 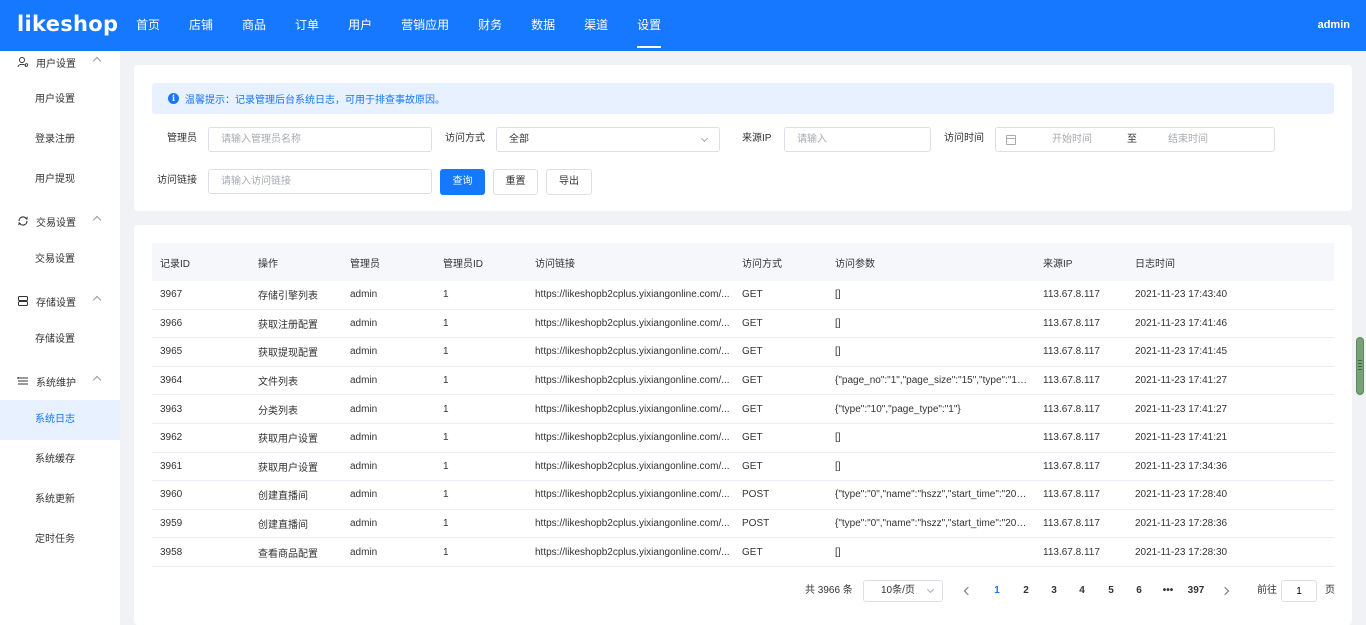 What do you see at coordinates (1026, 591) in the screenshot?
I see `page-button: 2` at bounding box center [1026, 591].